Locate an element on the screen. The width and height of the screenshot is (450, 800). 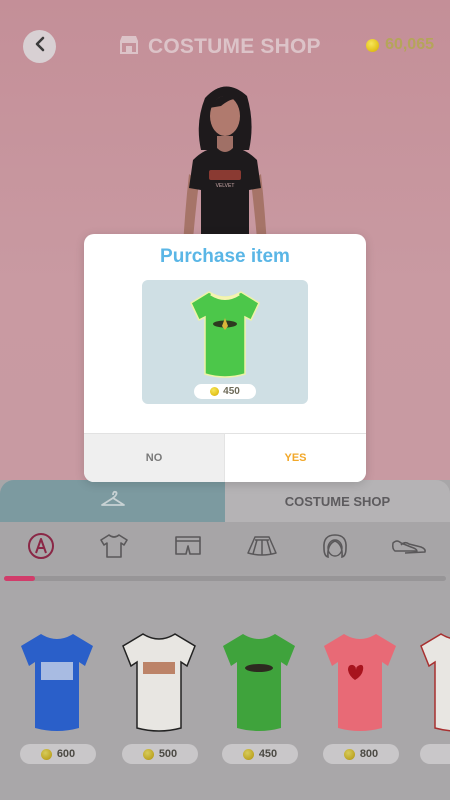
yes-button: YES is located at coordinates (295, 457).